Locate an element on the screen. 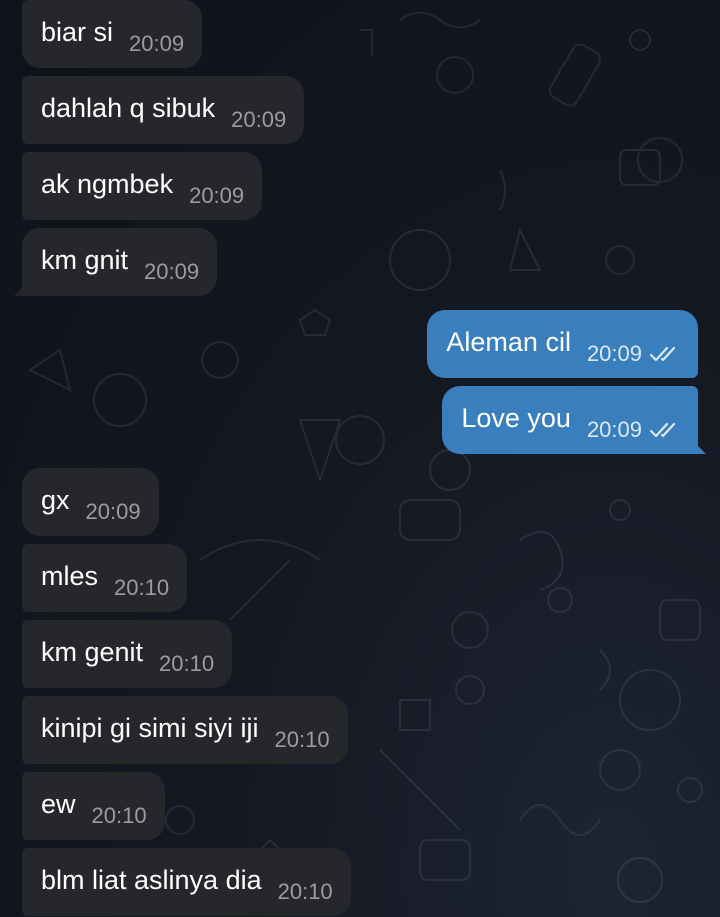  incoming-message: biar si 20:09 is located at coordinates (112, 34).